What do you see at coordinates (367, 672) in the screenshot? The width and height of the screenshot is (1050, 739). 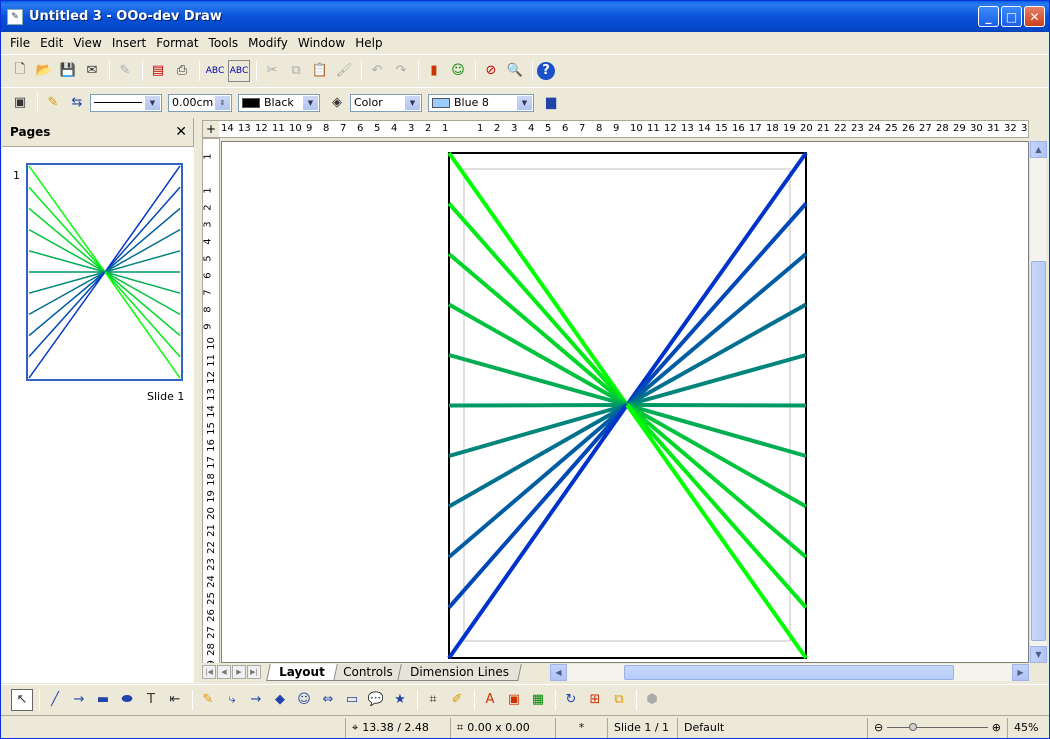 I see `tab-controls: Controls` at bounding box center [367, 672].